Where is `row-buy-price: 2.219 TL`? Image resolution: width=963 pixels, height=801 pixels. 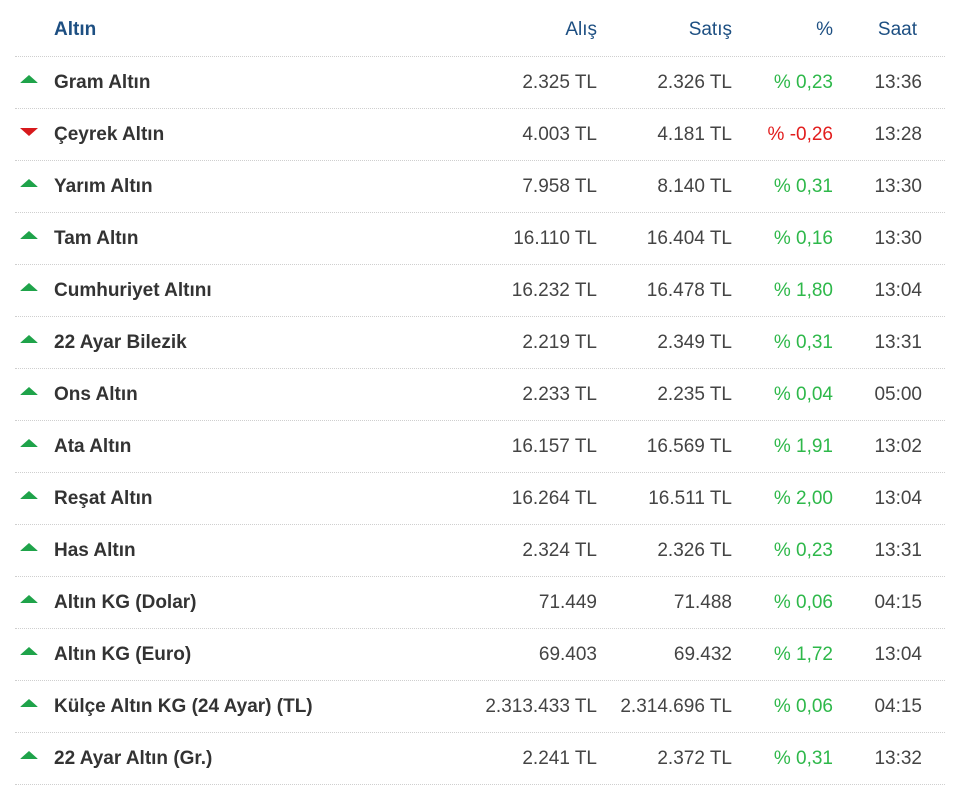 row-buy-price: 2.219 TL is located at coordinates (559, 342).